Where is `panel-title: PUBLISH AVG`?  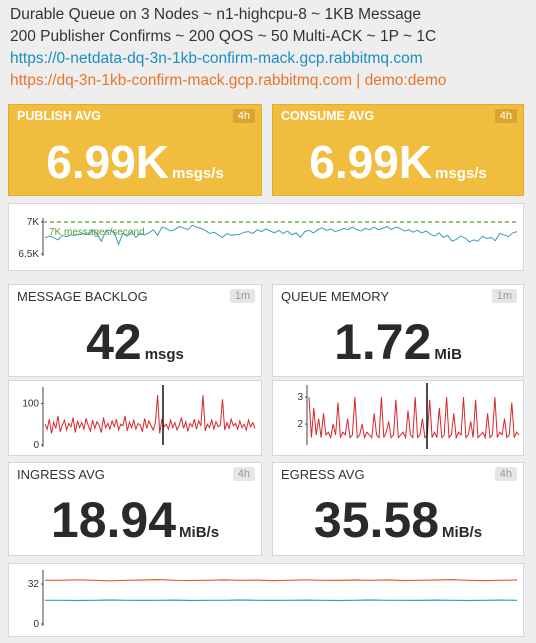
panel-title: PUBLISH AVG is located at coordinates (59, 116).